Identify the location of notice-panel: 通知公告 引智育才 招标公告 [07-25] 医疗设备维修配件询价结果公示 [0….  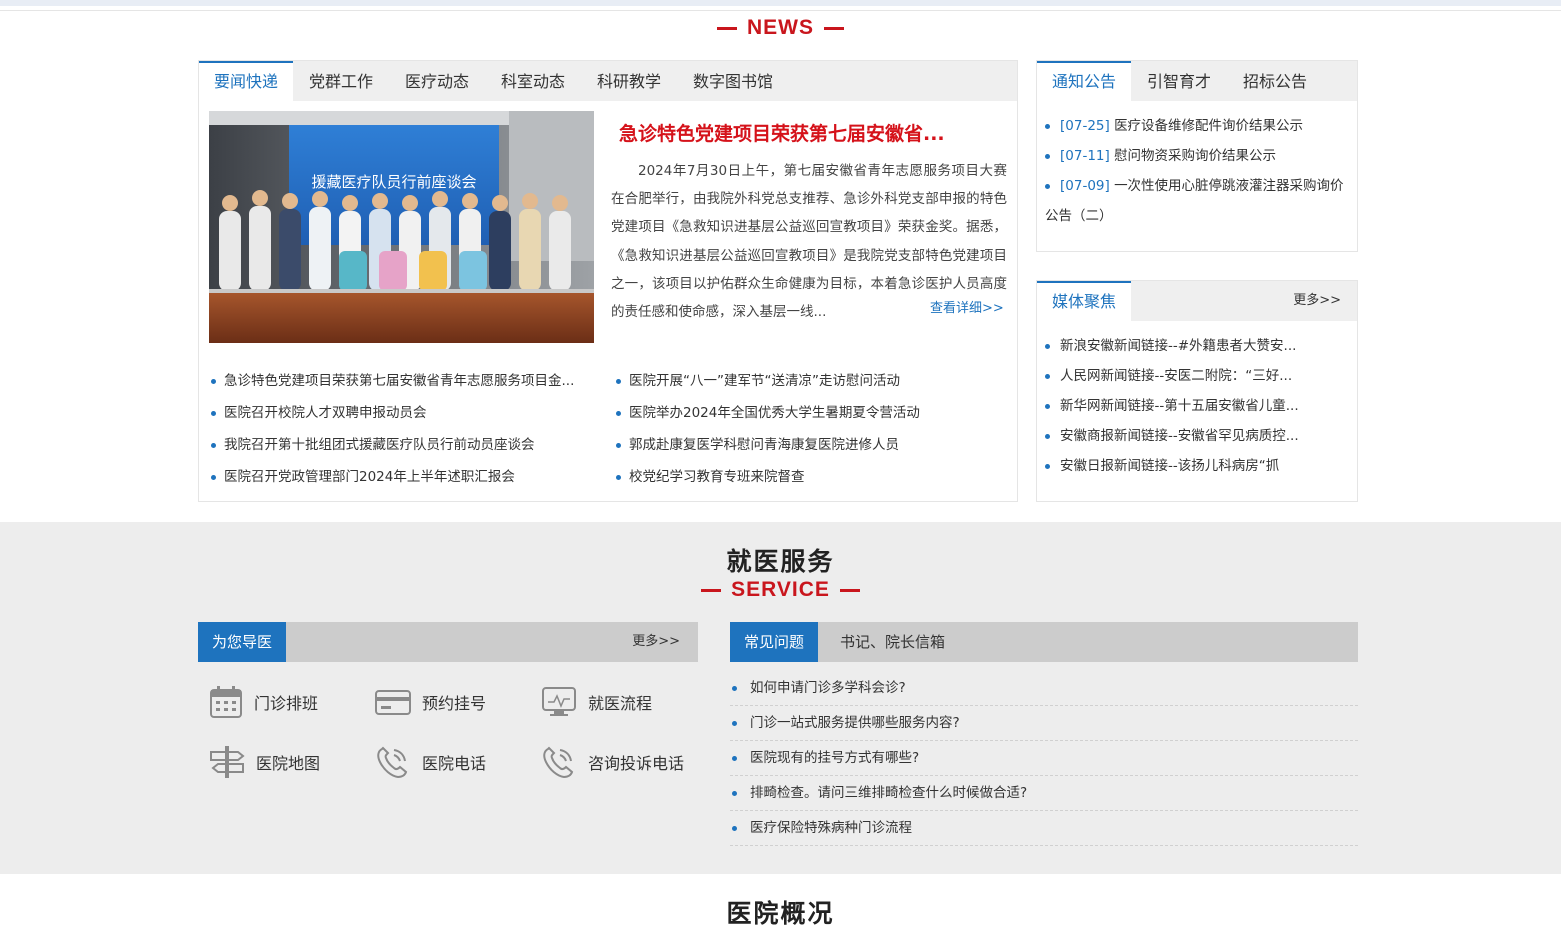
(1197, 156).